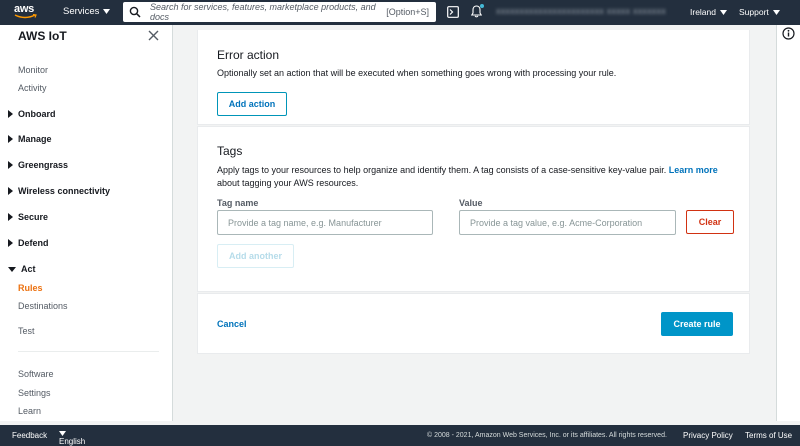 This screenshot has height=446, width=800. Describe the element at coordinates (72, 441) in the screenshot. I see `language-label: English (US)` at that location.